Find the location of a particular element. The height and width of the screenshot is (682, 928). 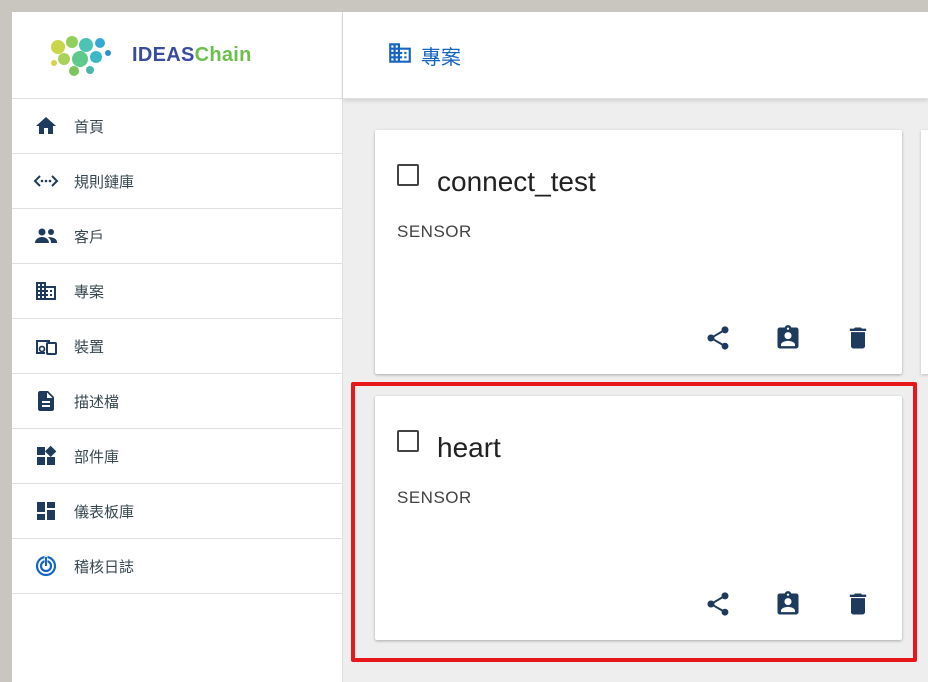

sidebar-item-label: 專案 is located at coordinates (89, 292).